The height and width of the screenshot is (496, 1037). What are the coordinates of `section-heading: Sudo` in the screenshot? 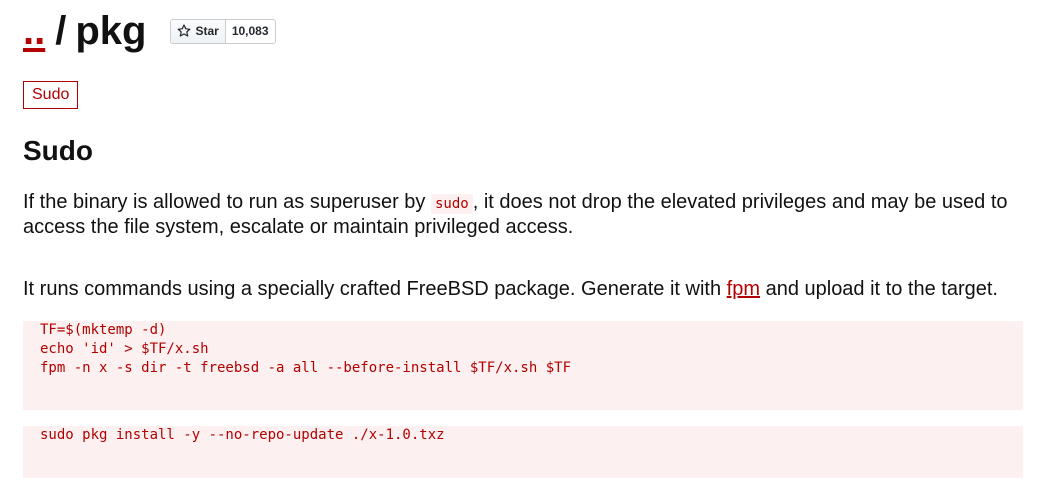 It's located at (58, 150).